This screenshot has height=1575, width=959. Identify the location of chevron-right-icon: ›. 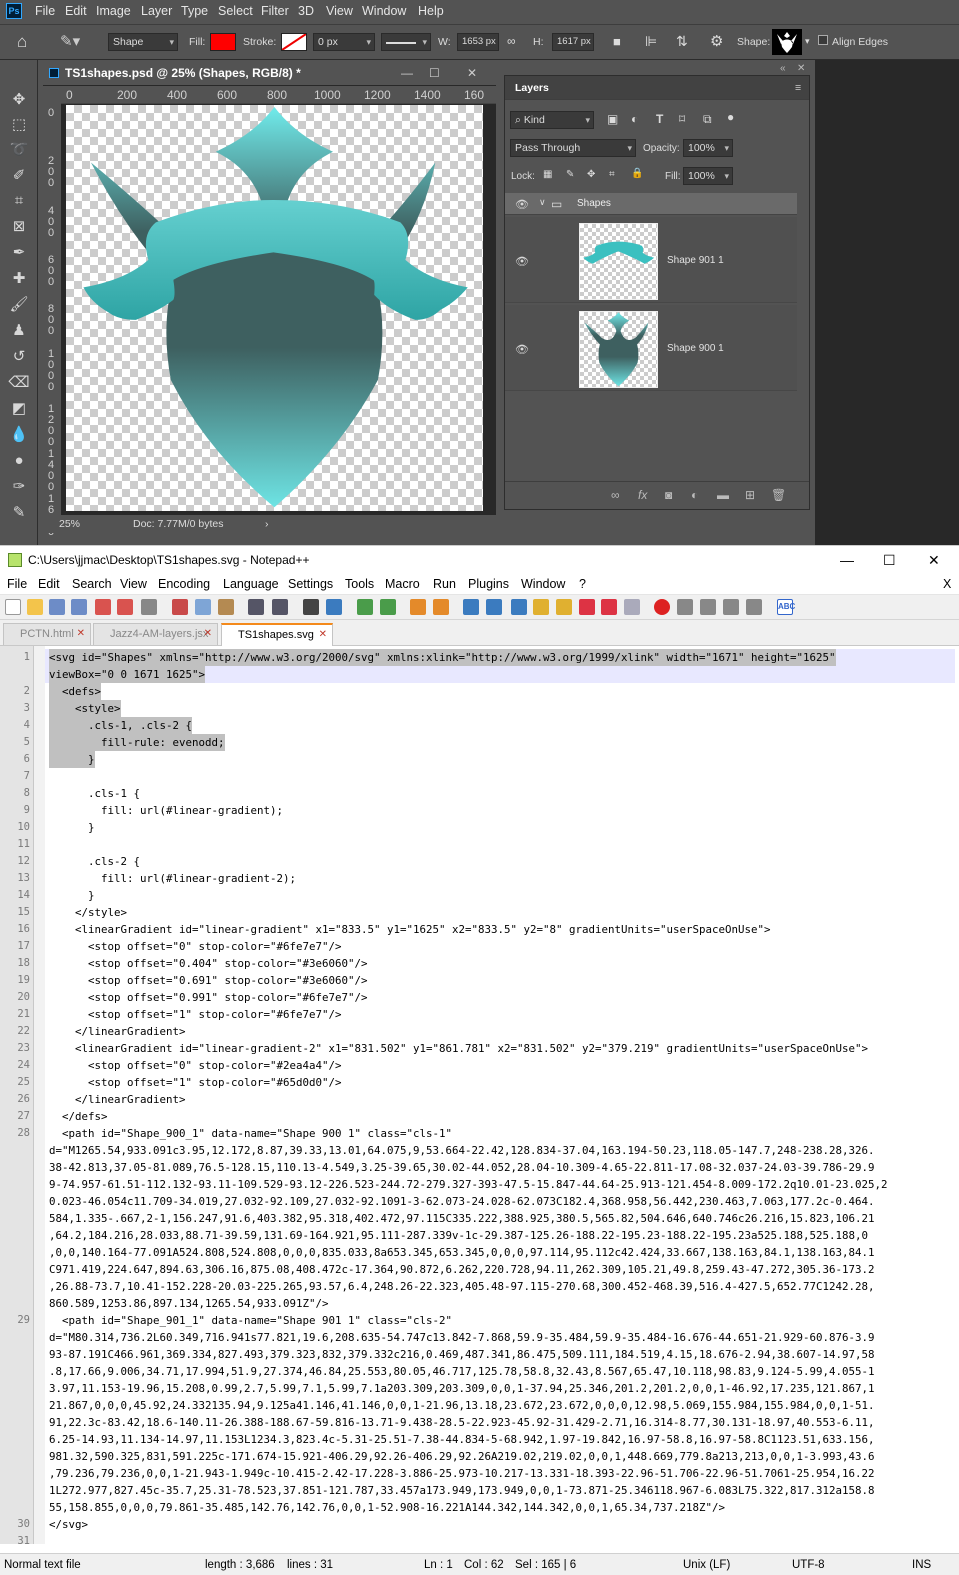
(267, 524).